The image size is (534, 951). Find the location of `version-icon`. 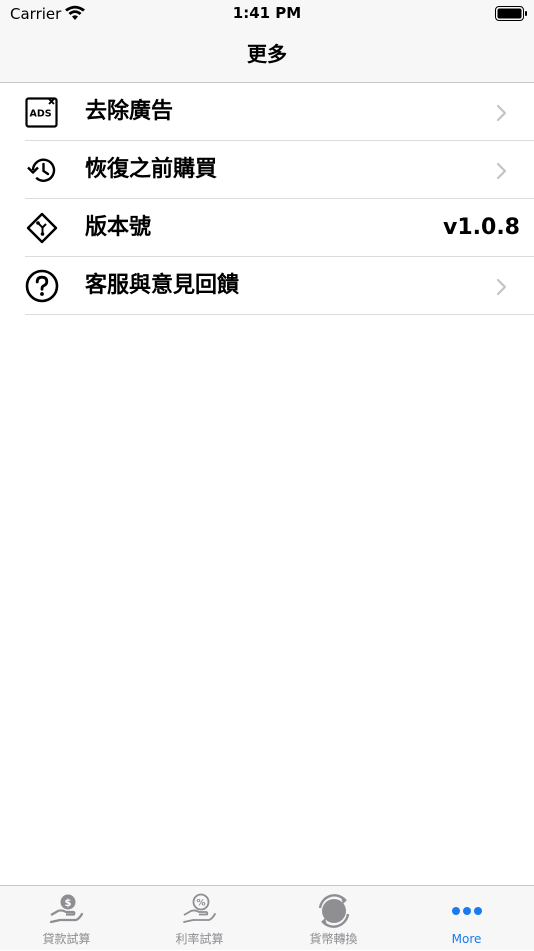

version-icon is located at coordinates (42, 228).